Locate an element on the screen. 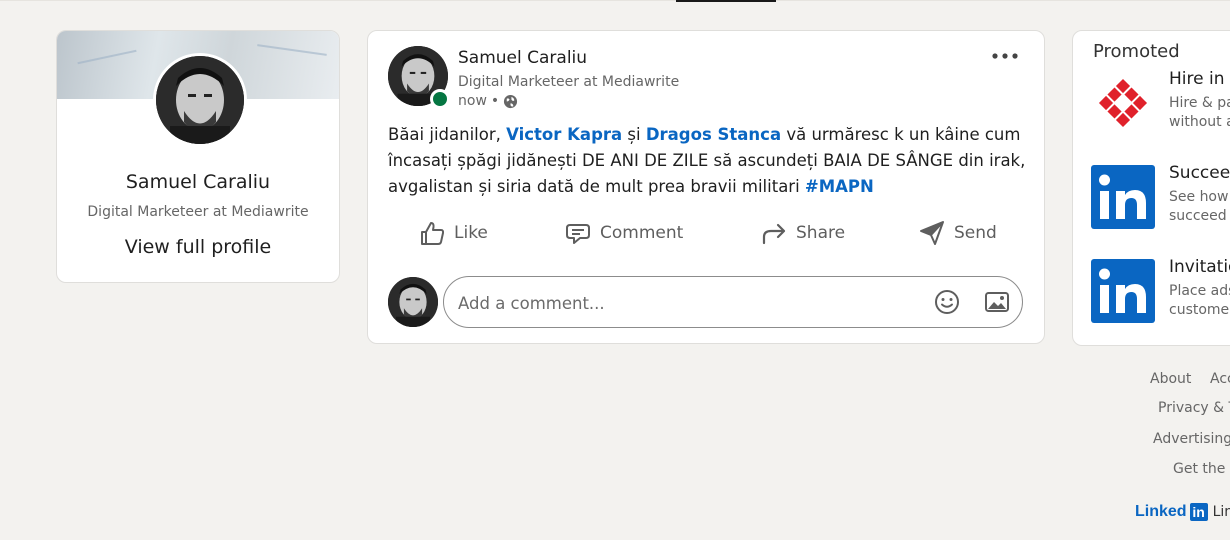 Image resolution: width=1230 pixels, height=540 pixels. promoted-item-title: Succeed is located at coordinates (1199, 173).